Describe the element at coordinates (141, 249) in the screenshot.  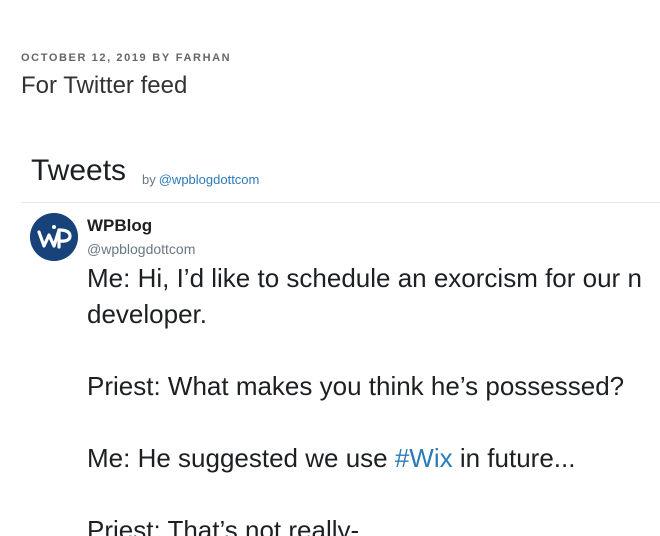
I see `author-handle: @wpblogdottcom` at that location.